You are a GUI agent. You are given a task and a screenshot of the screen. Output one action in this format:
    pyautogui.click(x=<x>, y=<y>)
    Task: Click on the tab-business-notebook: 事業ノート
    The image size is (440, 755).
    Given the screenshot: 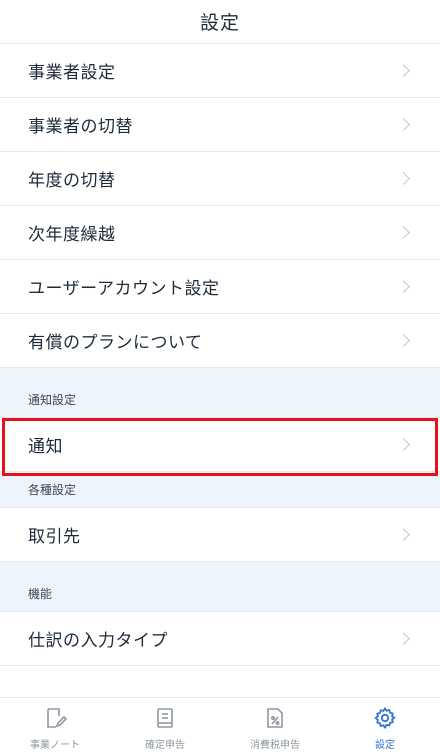 What is the action you would take?
    pyautogui.click(x=55, y=726)
    